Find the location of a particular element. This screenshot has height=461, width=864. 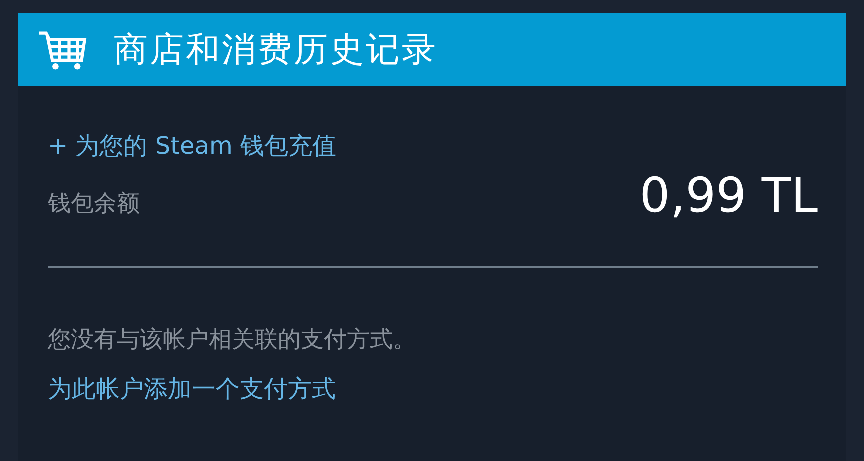

payment-message: 您没有与该帐户相关联的支付方式。 is located at coordinates (232, 340).